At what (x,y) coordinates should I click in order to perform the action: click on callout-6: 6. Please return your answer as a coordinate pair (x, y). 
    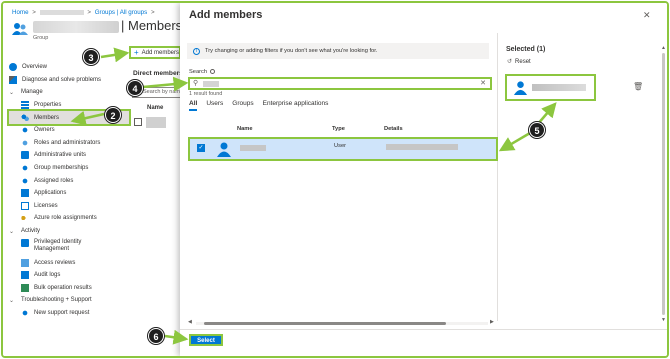
    Looking at the image, I should click on (156, 336).